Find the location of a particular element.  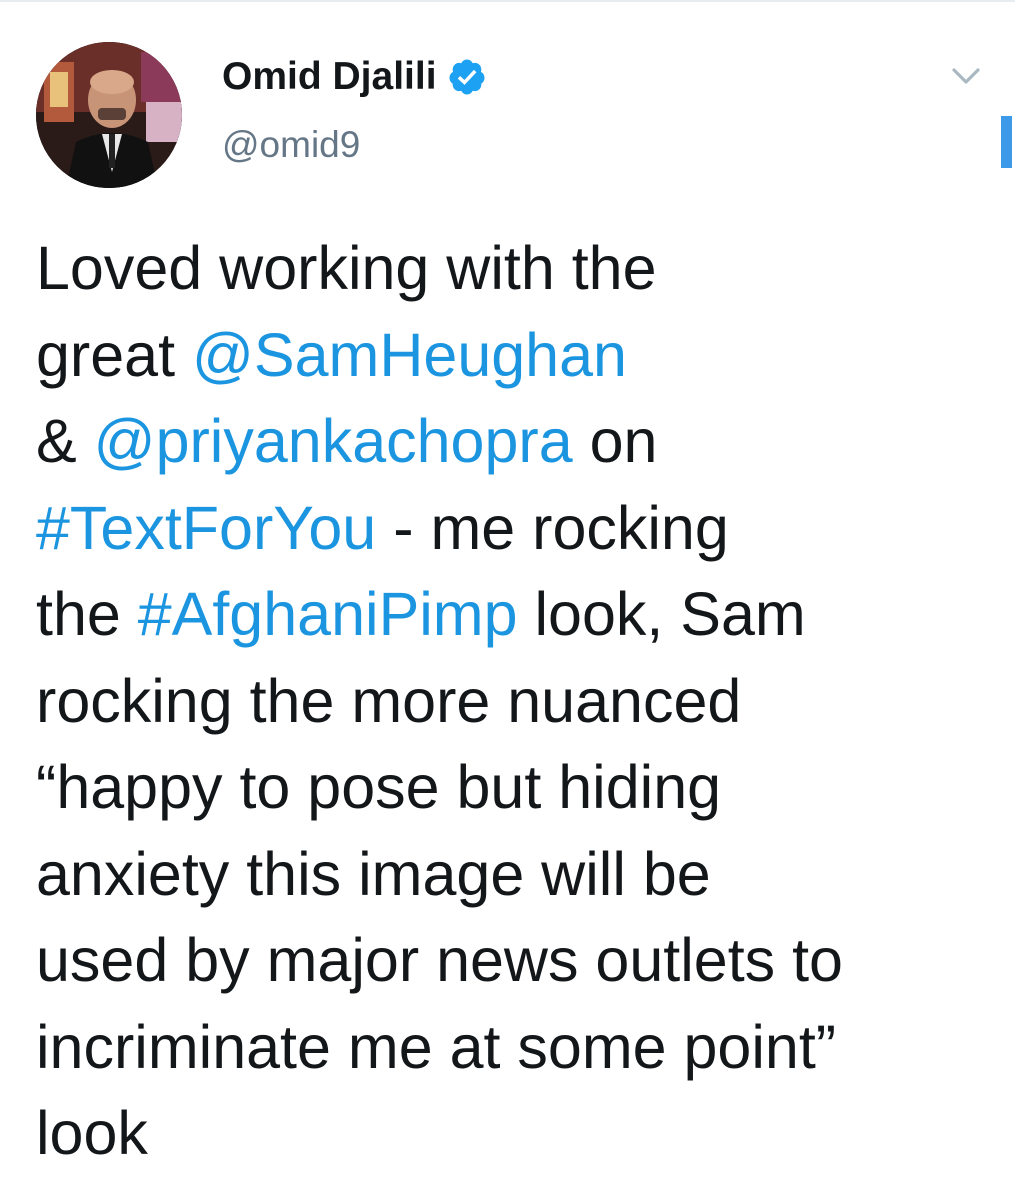

tweet-text-segment: anxiety this image will be is located at coordinates (373, 873).